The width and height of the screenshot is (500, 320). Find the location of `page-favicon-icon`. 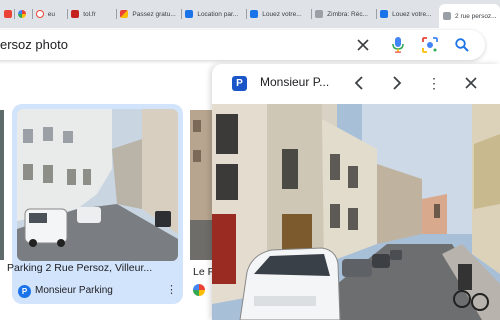

page-favicon-icon is located at coordinates (447, 16).